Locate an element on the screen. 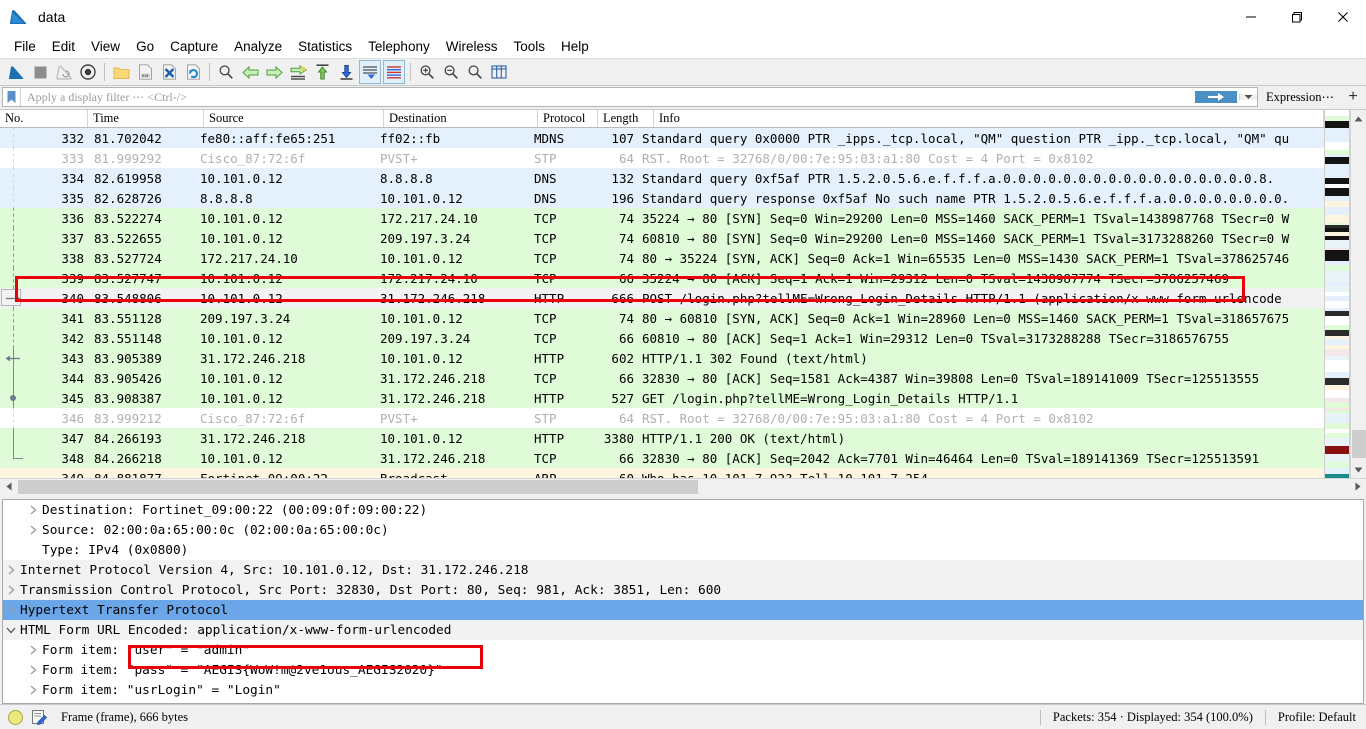 The image size is (1366, 729). stop-capture-icon is located at coordinates (40, 72).